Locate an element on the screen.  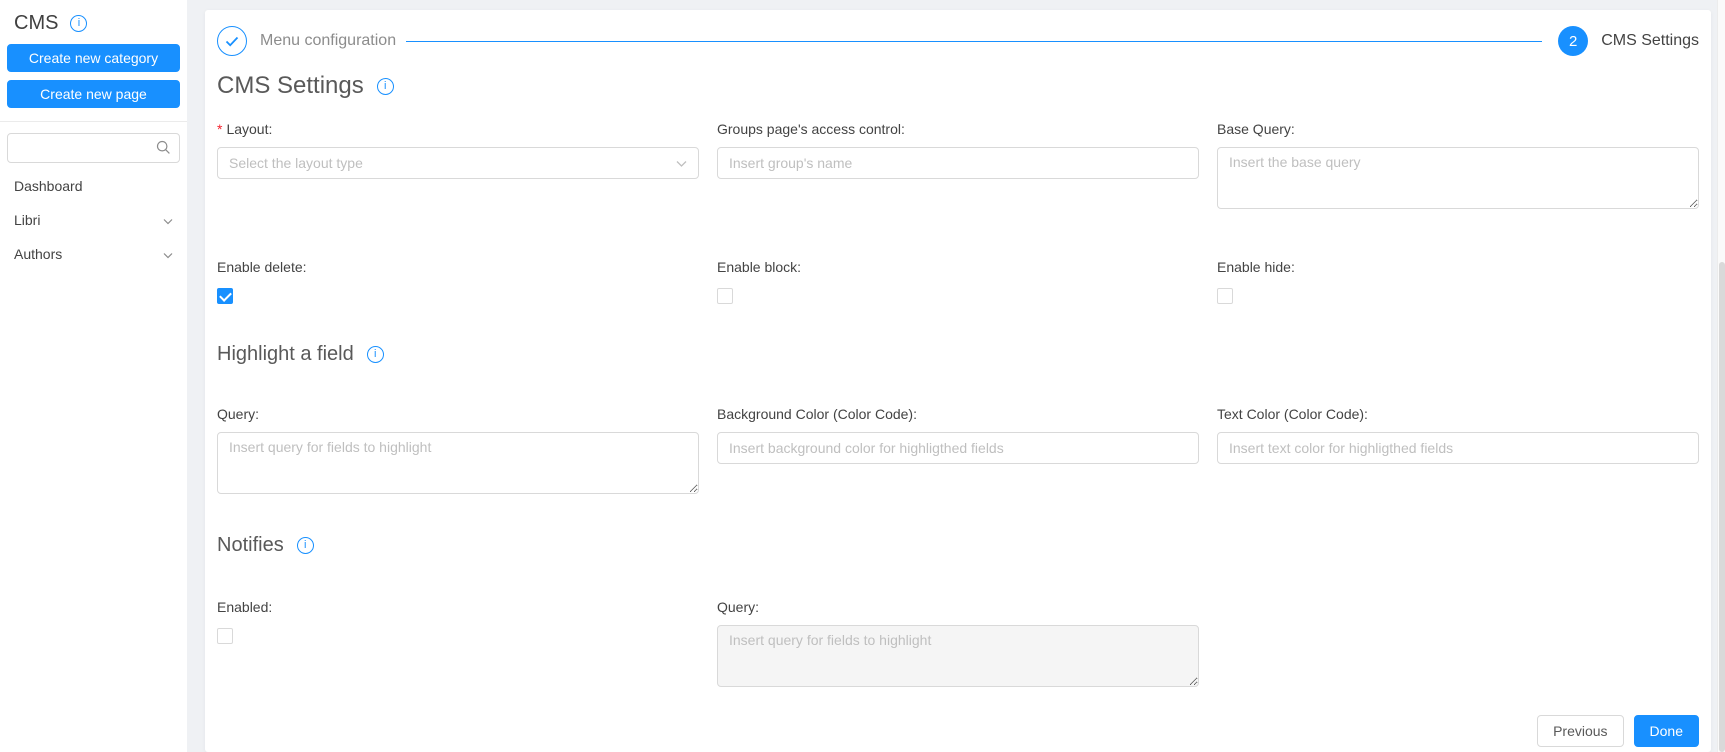
steps-header: Menu configuration 2 CMS Settings is located at coordinates (958, 41).